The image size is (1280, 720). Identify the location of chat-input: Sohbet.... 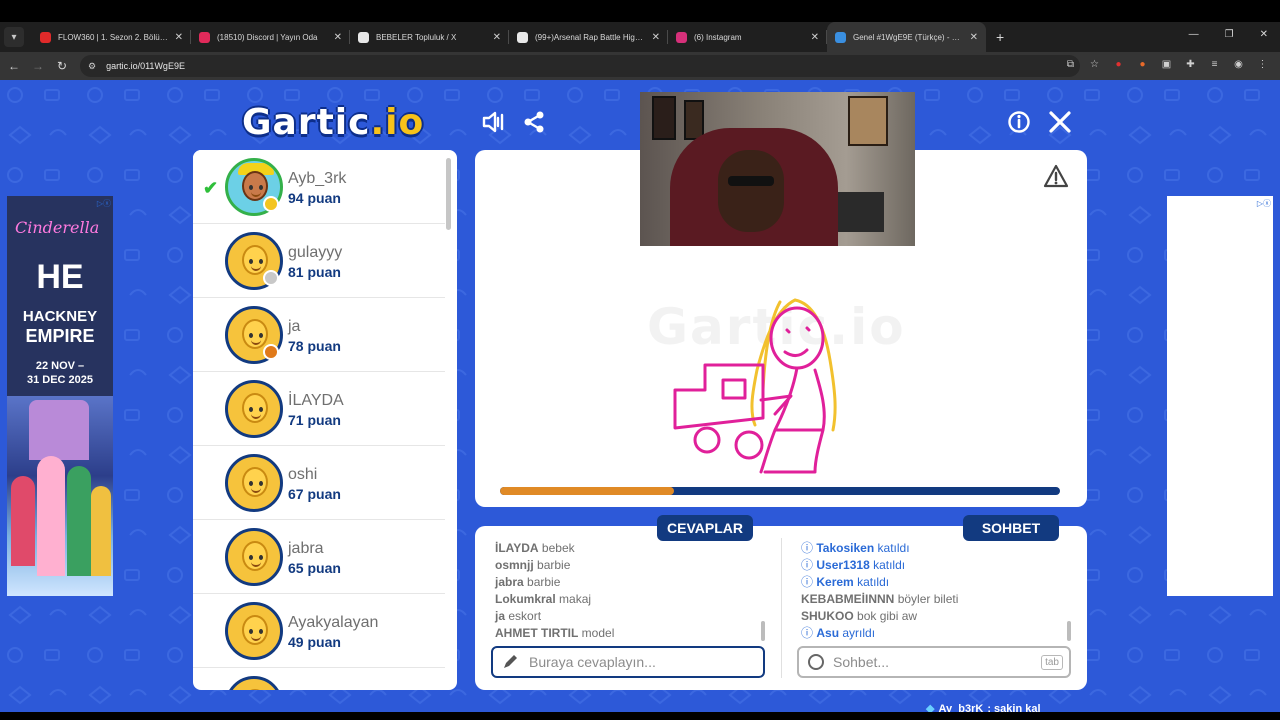
(861, 662).